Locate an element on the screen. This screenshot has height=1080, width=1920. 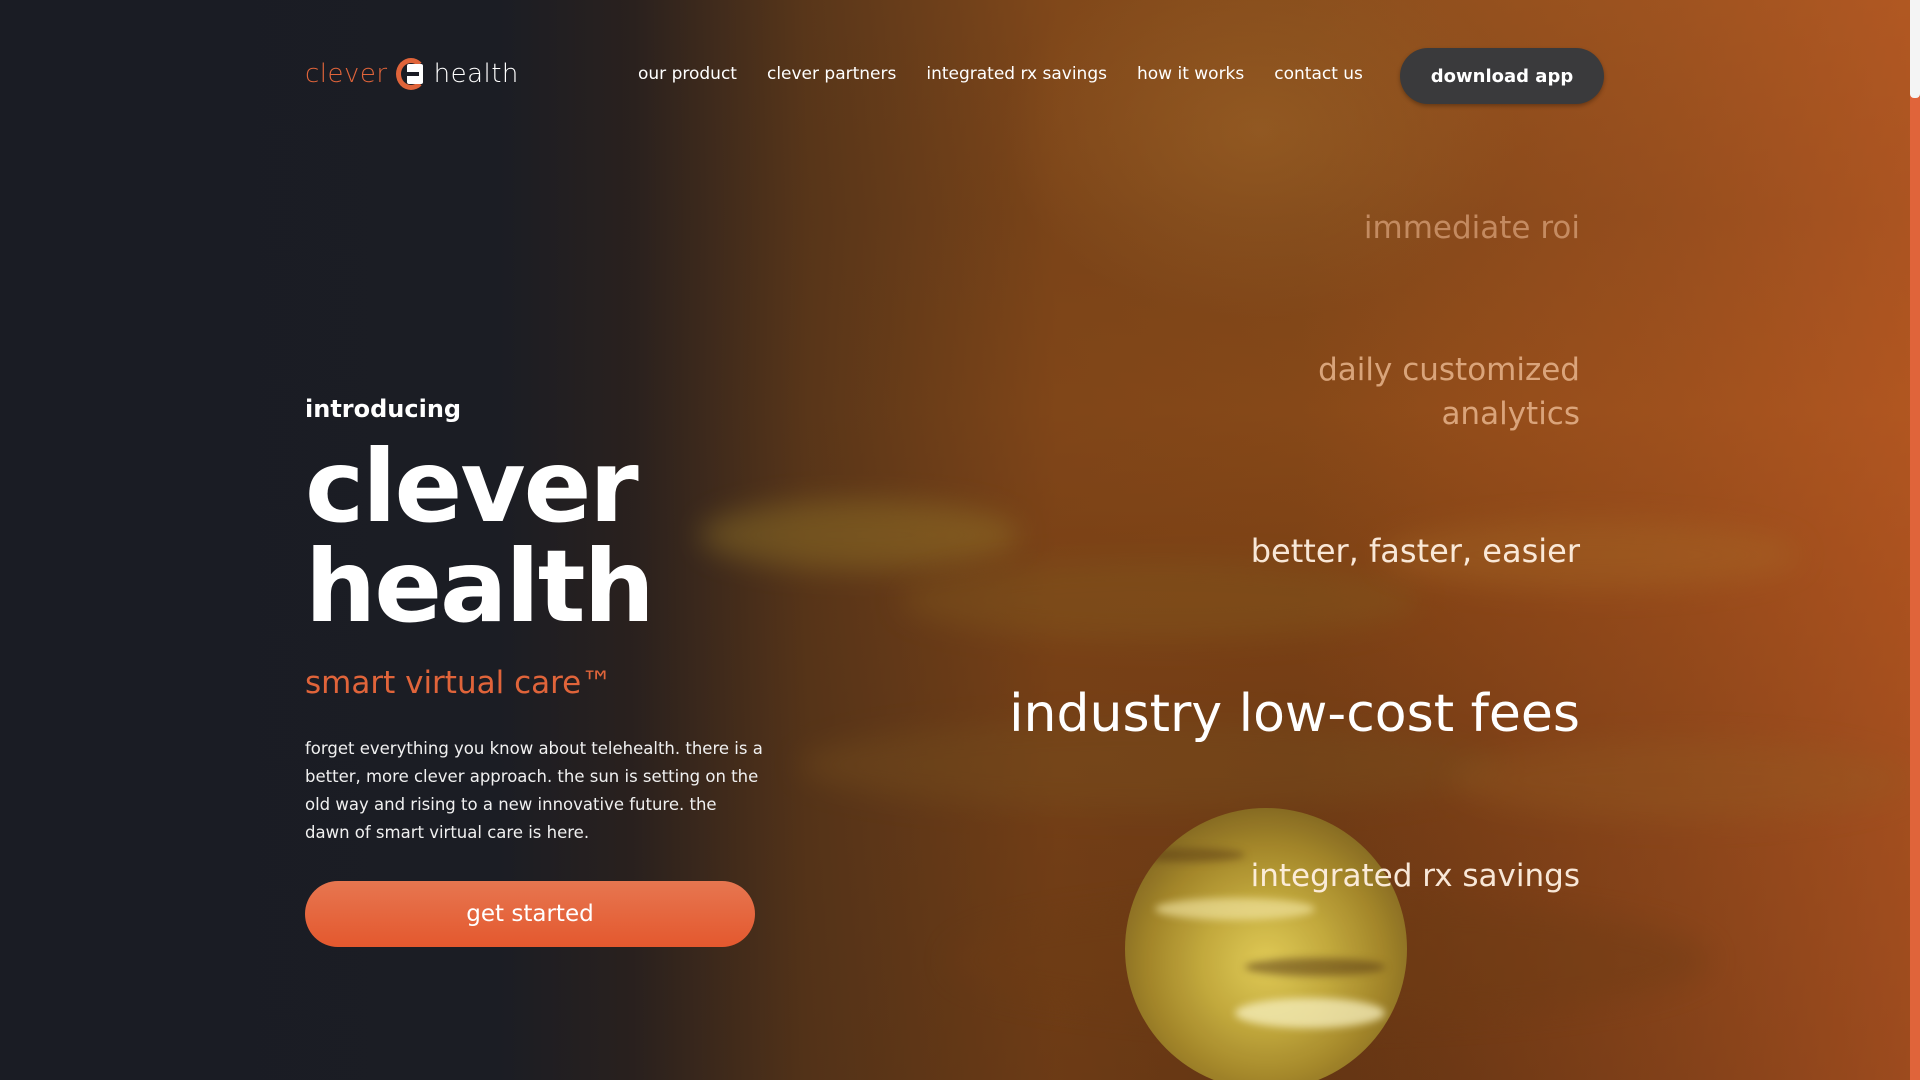
nav-link-clever-partners: clever partners is located at coordinates (831, 74).